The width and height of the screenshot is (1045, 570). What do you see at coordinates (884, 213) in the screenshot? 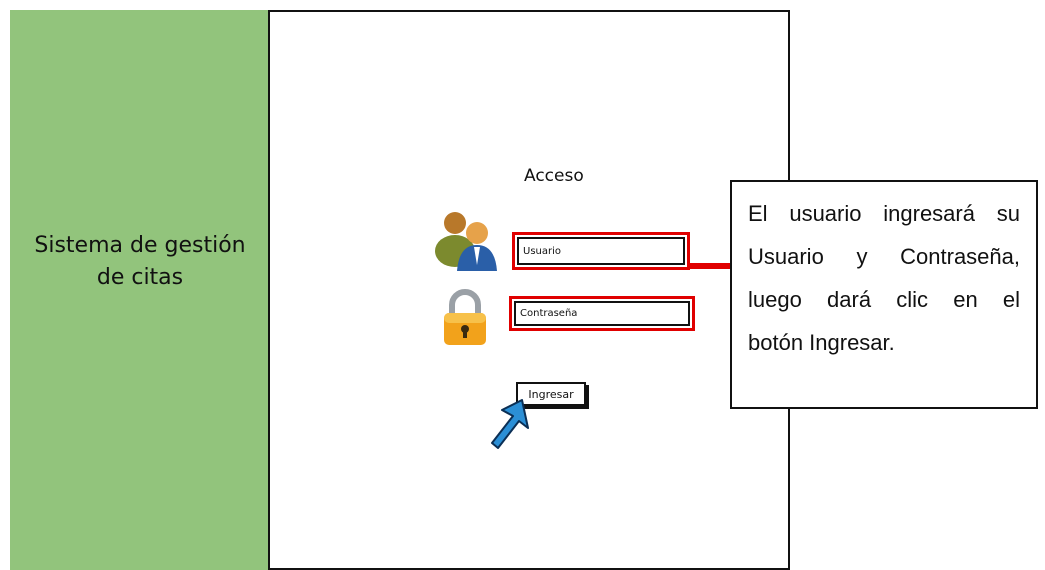
I see `annotation-line: El usuario ingresará su` at bounding box center [884, 213].